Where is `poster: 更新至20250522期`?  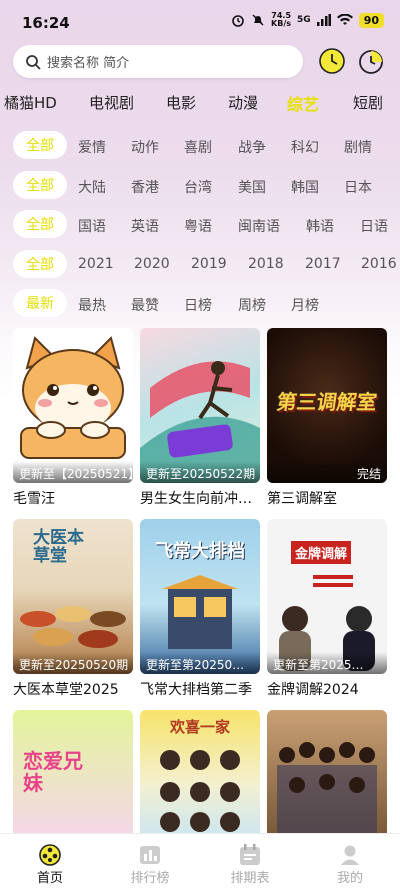
poster: 更新至20250522期 is located at coordinates (200, 405).